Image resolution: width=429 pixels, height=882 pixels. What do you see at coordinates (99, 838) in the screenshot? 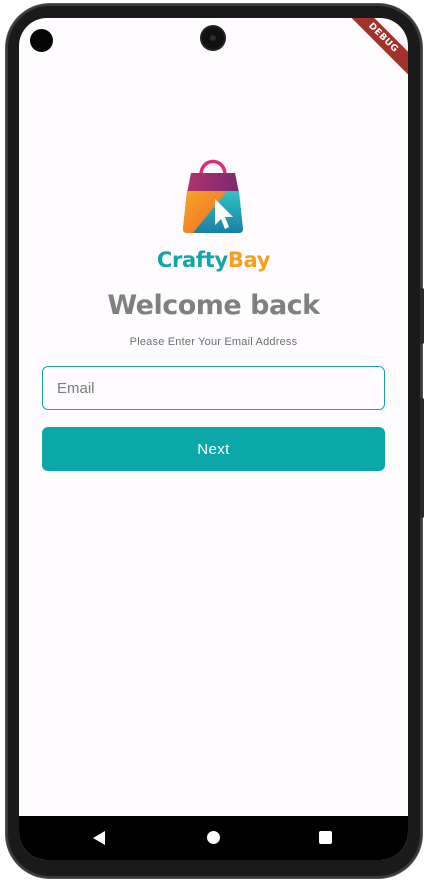
I see `back-icon` at bounding box center [99, 838].